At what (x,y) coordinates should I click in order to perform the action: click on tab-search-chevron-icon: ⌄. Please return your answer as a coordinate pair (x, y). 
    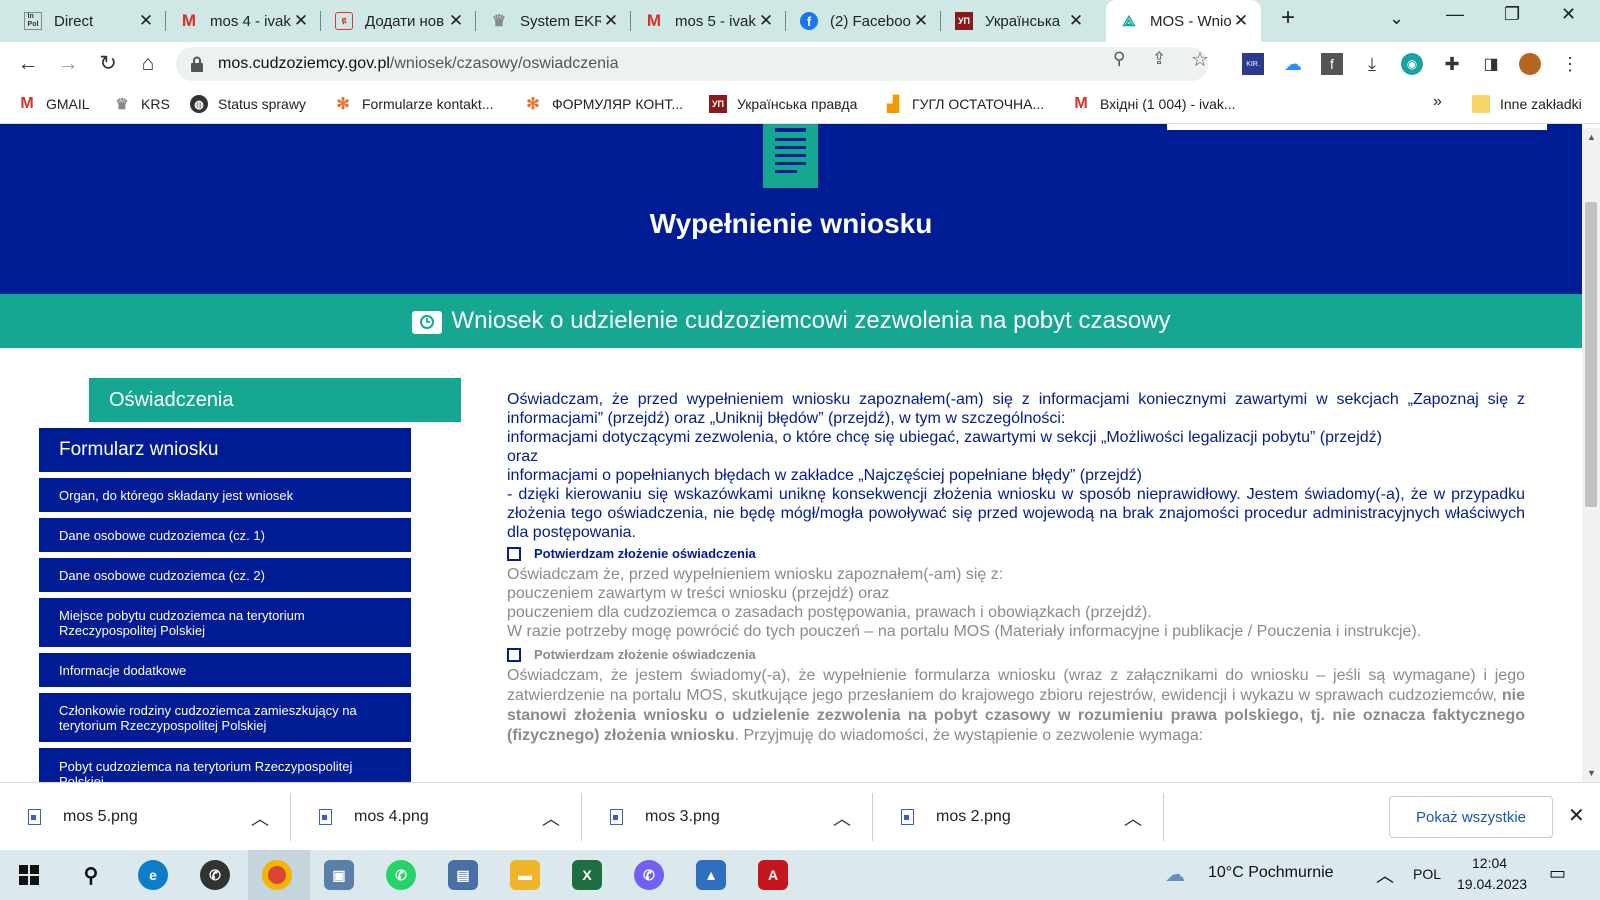
    Looking at the image, I should click on (1396, 18).